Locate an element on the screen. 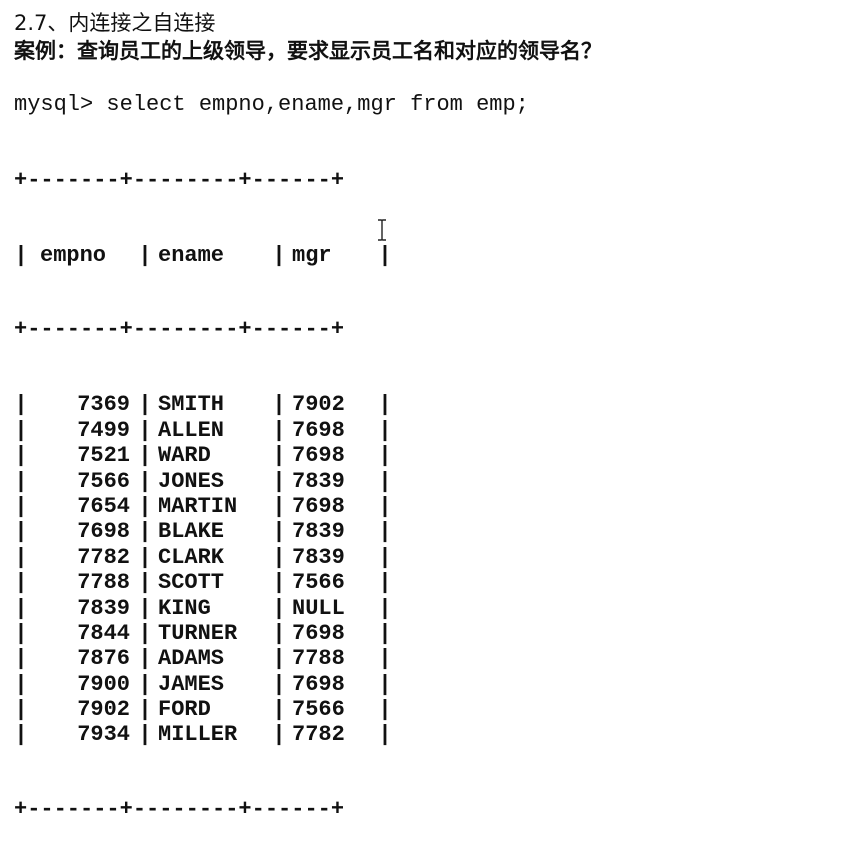 The width and height of the screenshot is (853, 847). cell-ename: SCOTT is located at coordinates (191, 583).